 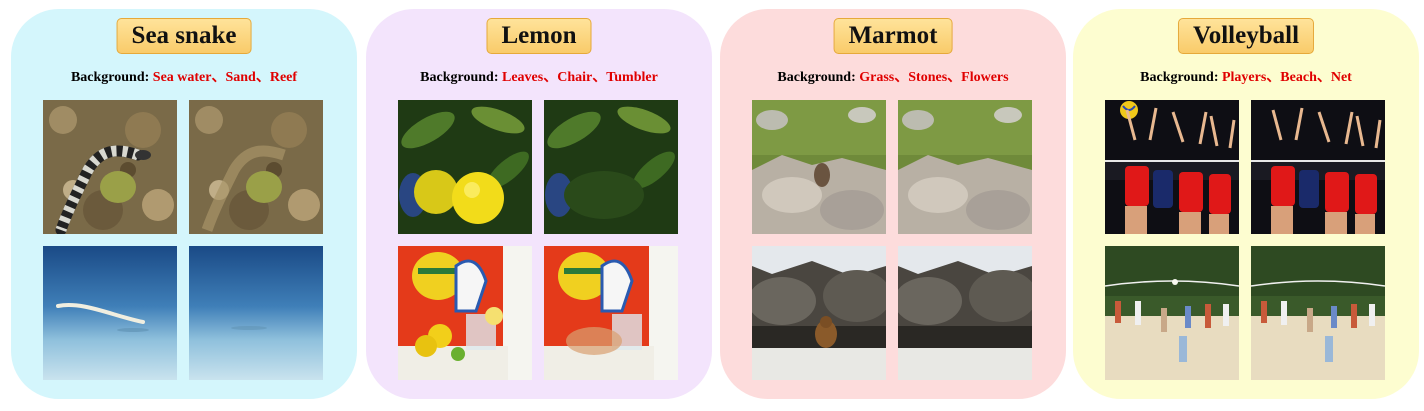 I want to click on panel-title: Lemon, so click(x=539, y=36).